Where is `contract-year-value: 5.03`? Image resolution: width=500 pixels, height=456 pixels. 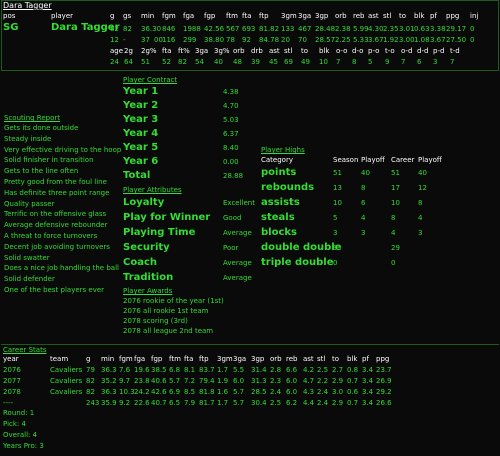 contract-year-value: 5.03 is located at coordinates (231, 120).